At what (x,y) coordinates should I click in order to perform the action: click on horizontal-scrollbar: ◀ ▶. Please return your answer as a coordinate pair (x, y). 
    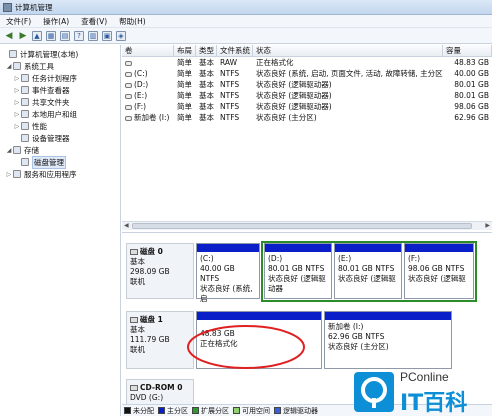
    Looking at the image, I should click on (307, 225).